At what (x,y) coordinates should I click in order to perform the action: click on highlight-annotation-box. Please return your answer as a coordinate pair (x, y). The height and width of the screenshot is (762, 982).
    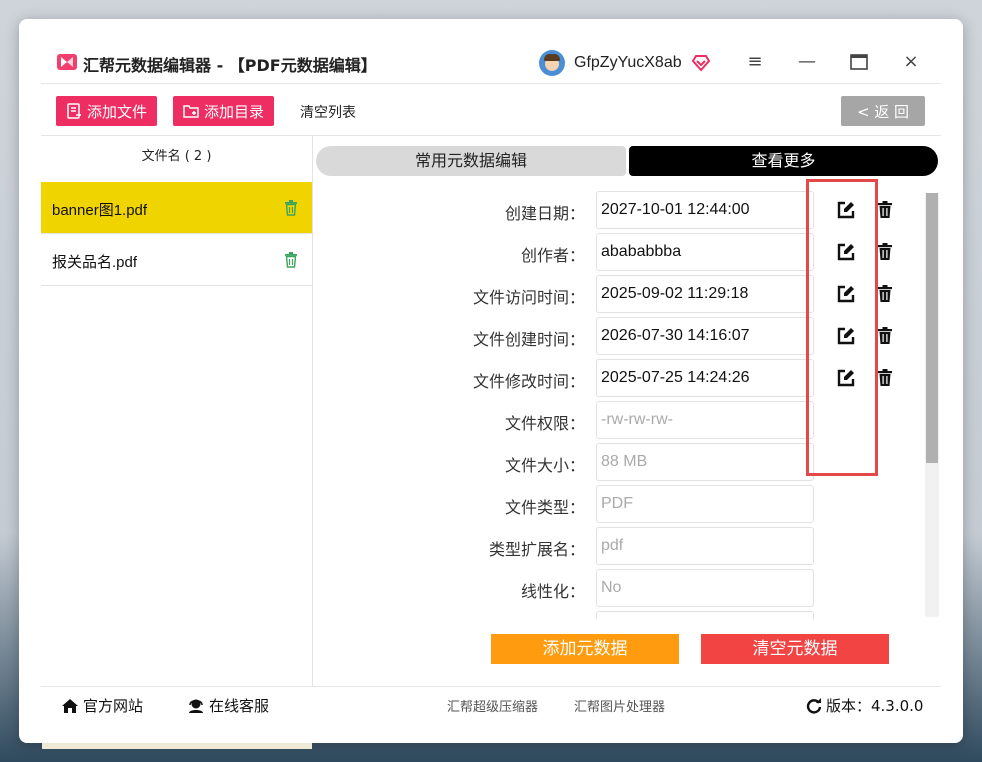
    Looking at the image, I should click on (842, 327).